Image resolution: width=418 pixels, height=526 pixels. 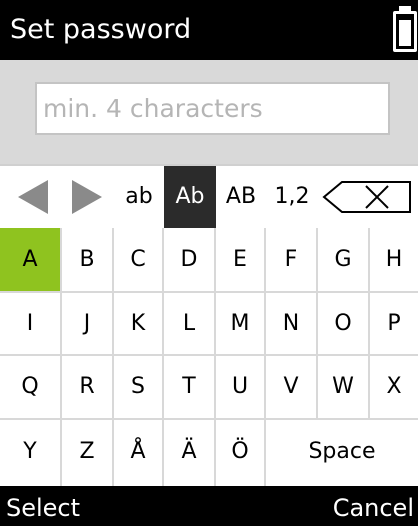 I want to click on title-bar: Set password, so click(x=209, y=30).